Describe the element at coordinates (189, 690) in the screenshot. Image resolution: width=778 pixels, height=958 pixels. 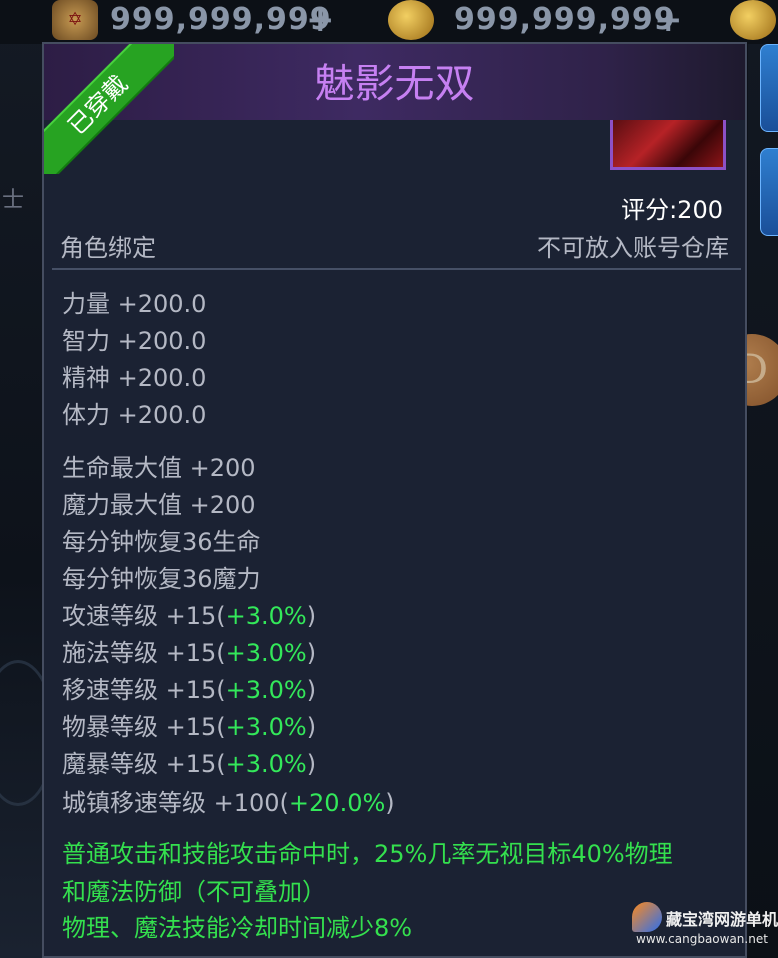
I see `extra-stat: 移速等级 +15(+3.0%)` at that location.